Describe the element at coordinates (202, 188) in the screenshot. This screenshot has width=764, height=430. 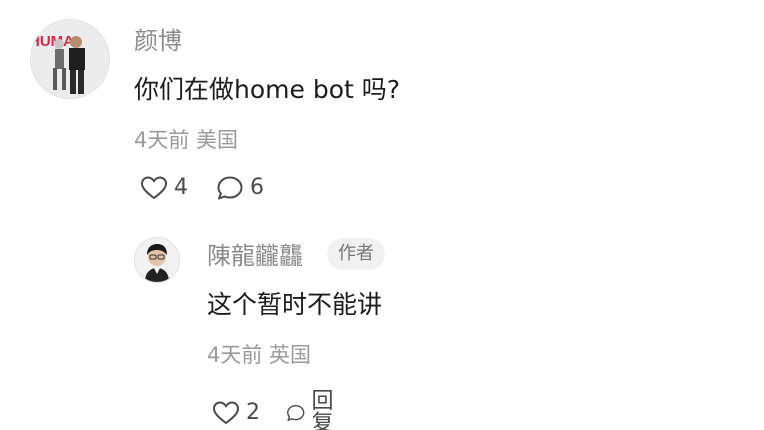
I see `comment-actions: 4 6` at that location.